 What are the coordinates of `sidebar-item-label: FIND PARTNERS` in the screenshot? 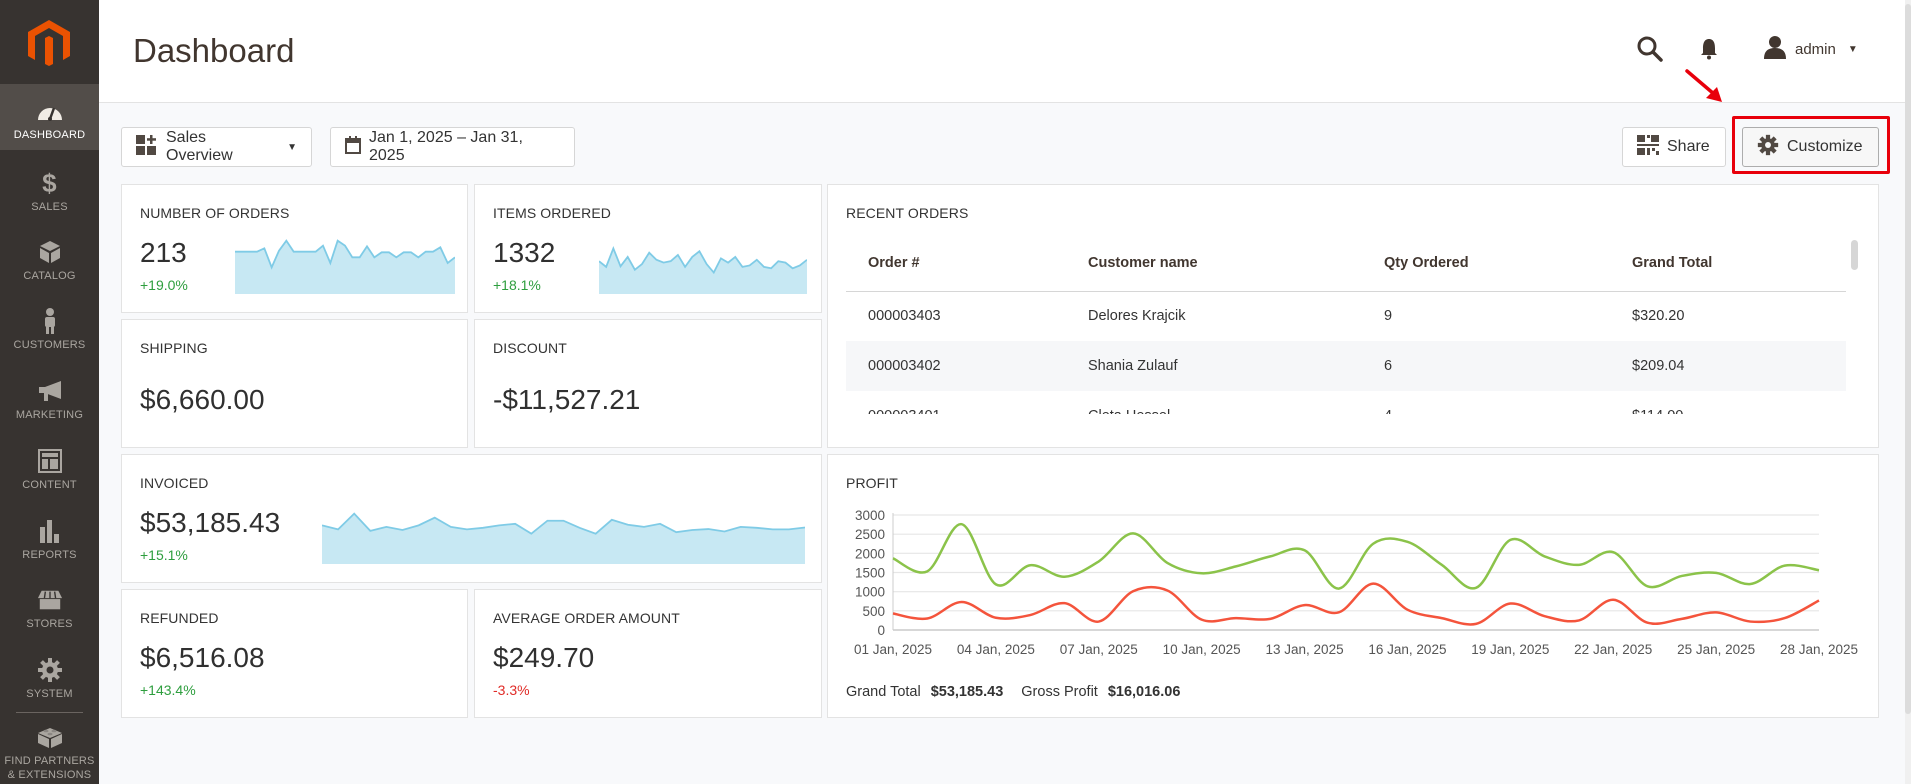 It's located at (49, 761).